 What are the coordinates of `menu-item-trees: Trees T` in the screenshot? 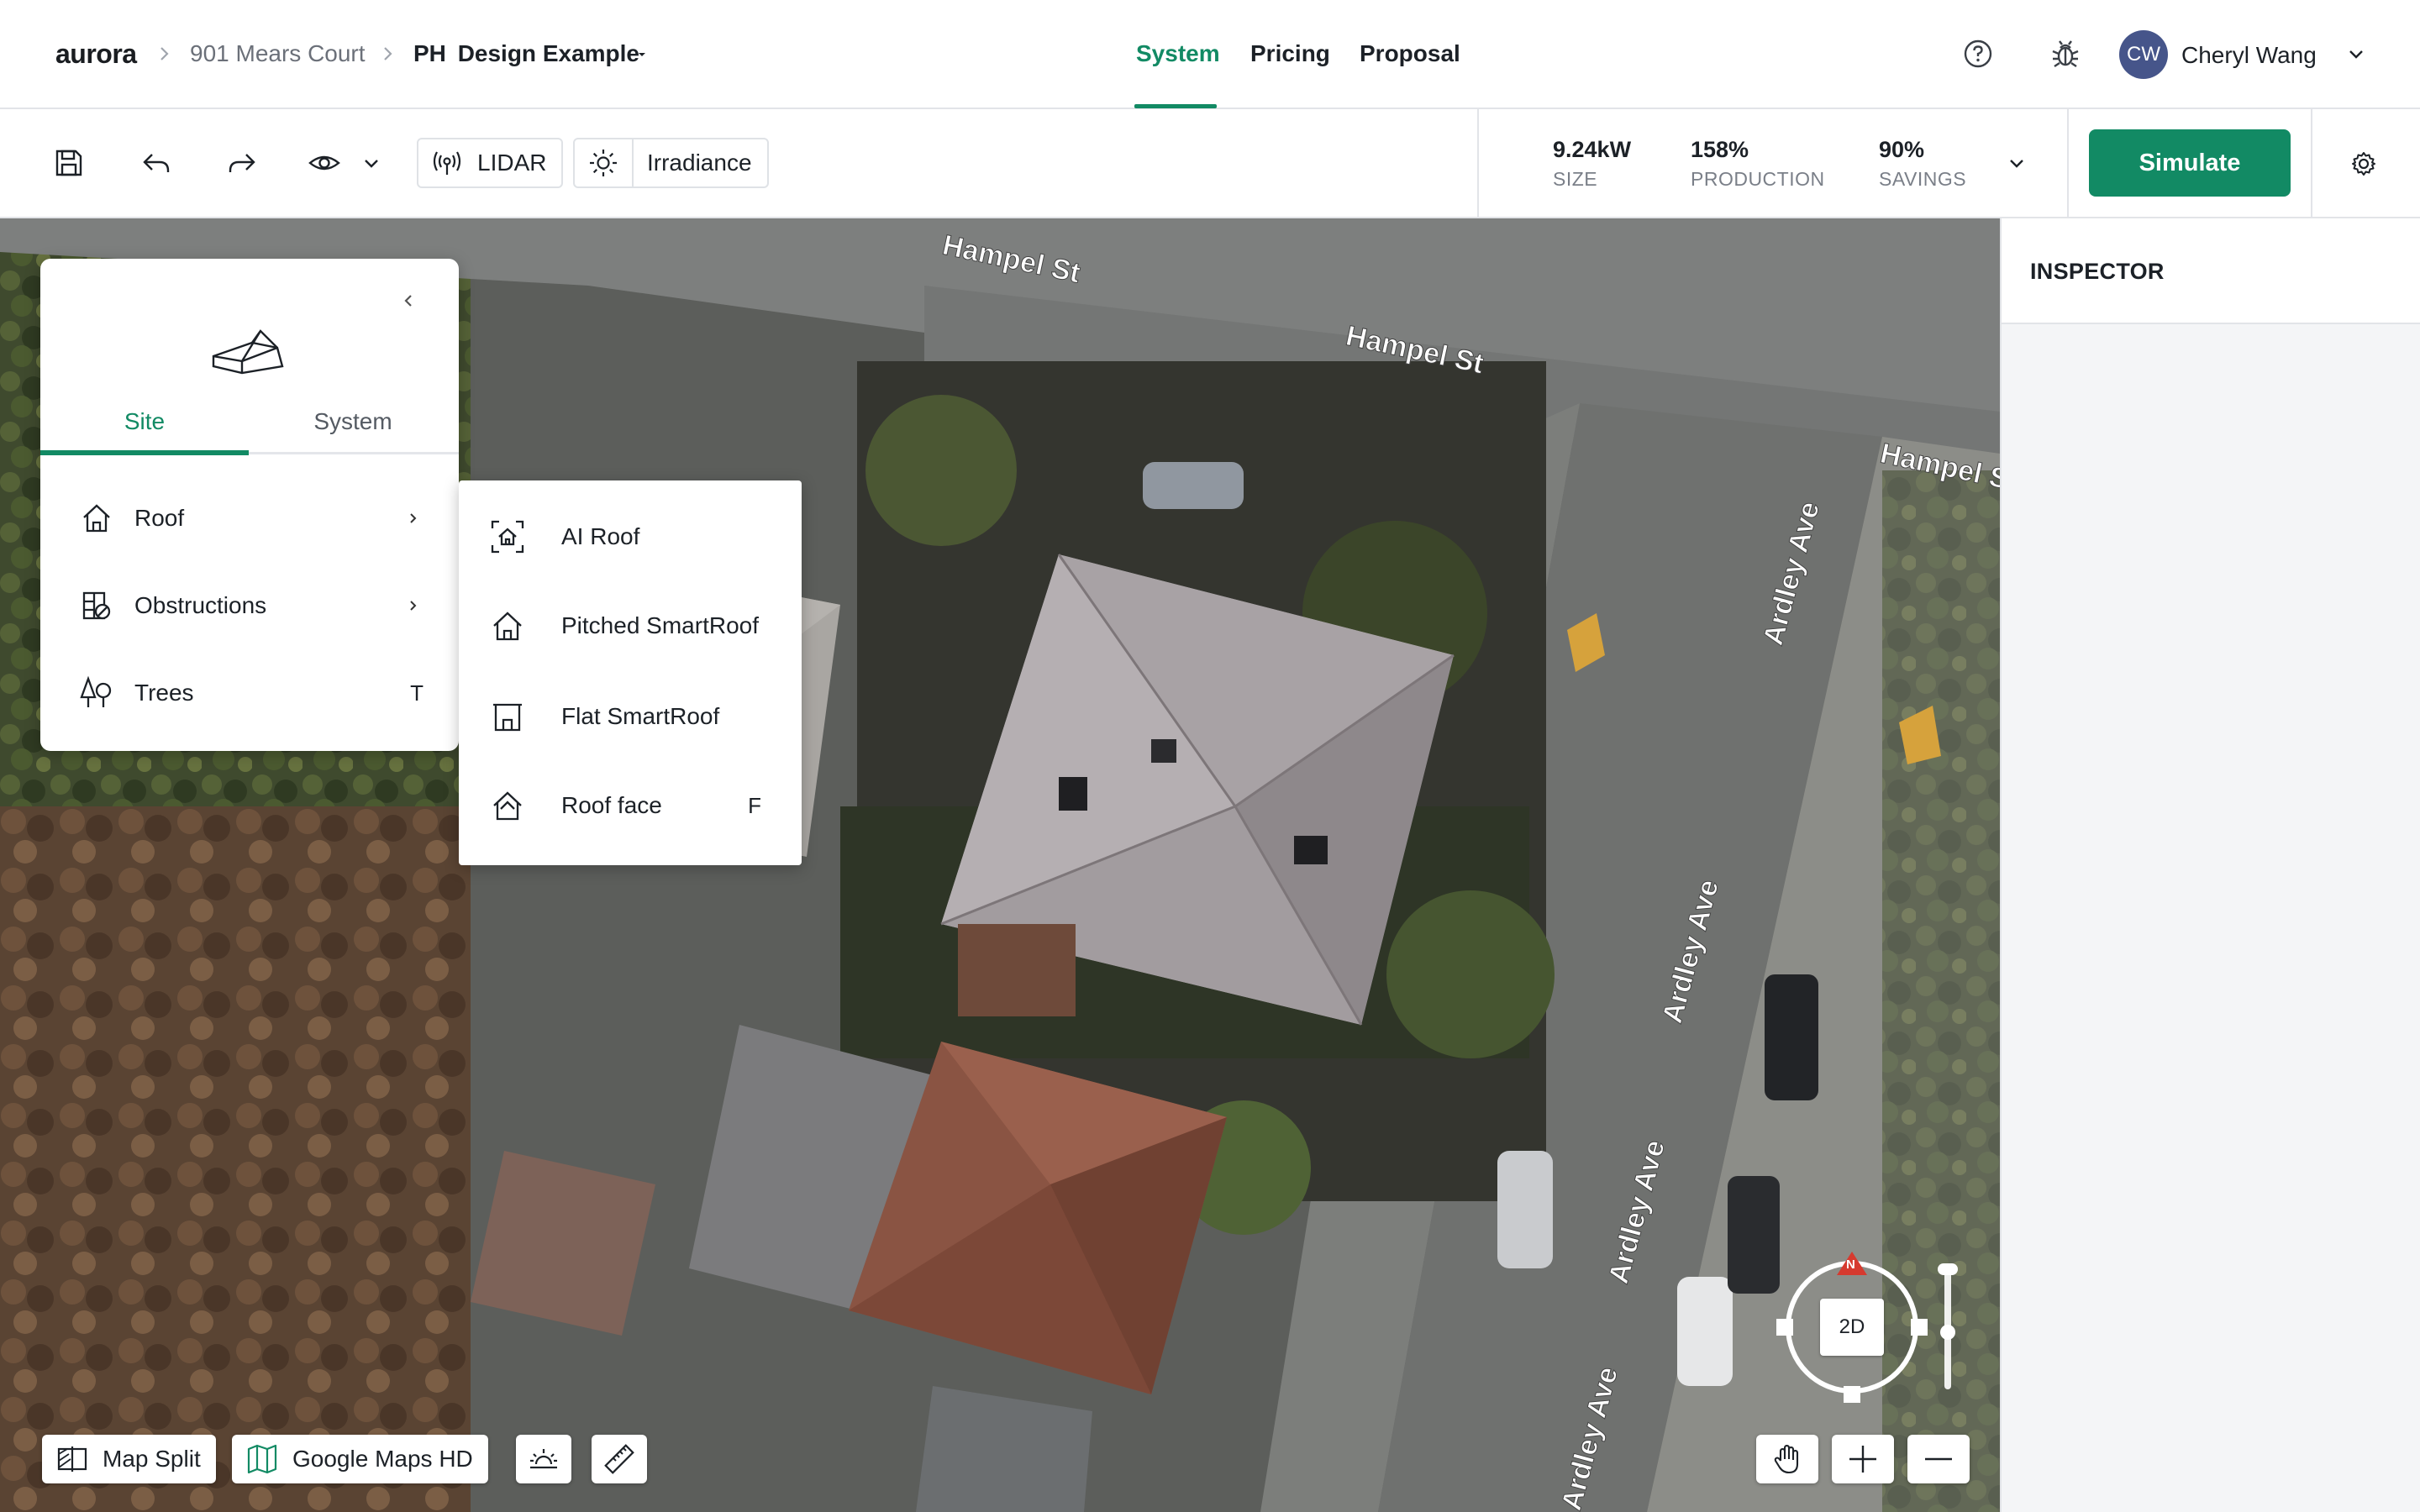 It's located at (249, 693).